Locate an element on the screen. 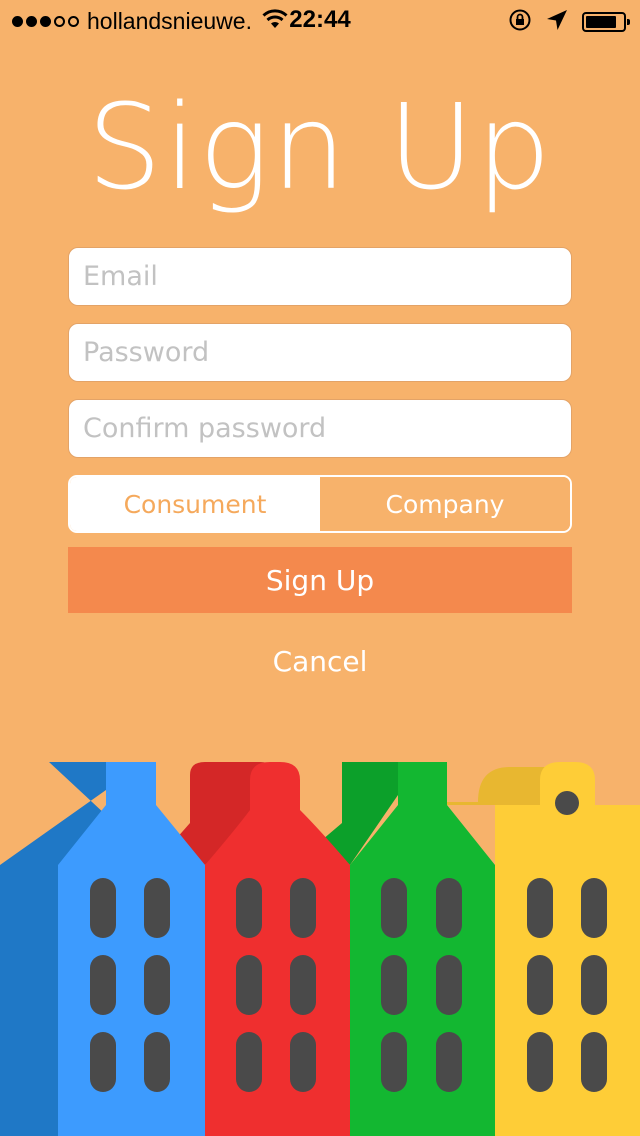 The width and height of the screenshot is (640, 1136). round-window is located at coordinates (567, 803).